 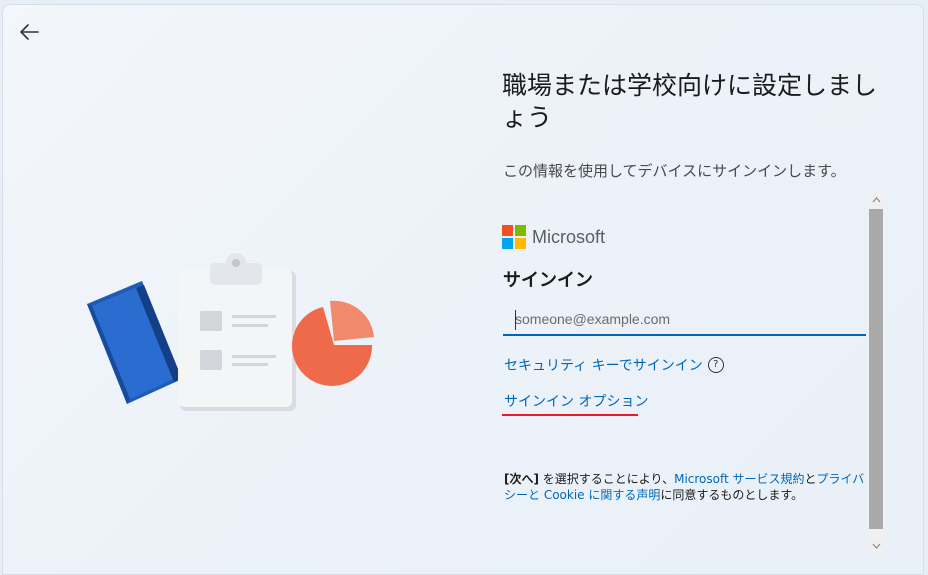 I want to click on service-agreement-link: Microsoft サービス規約, so click(x=739, y=479).